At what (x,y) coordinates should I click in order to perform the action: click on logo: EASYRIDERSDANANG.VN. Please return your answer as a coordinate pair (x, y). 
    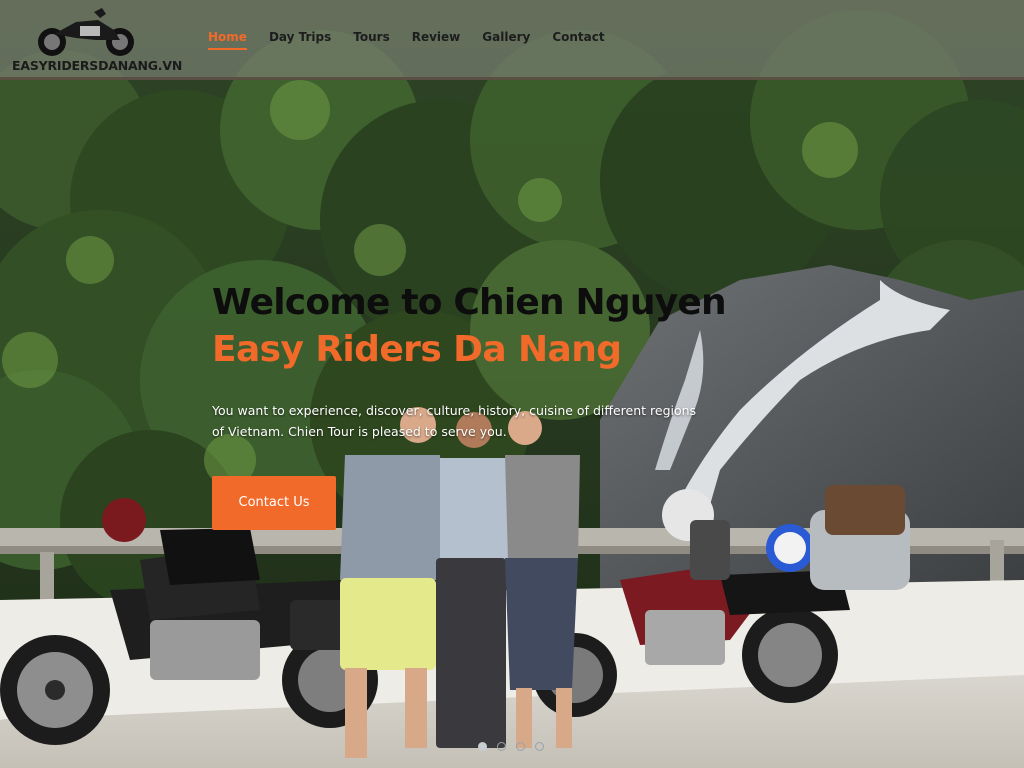
    Looking at the image, I should click on (97, 39).